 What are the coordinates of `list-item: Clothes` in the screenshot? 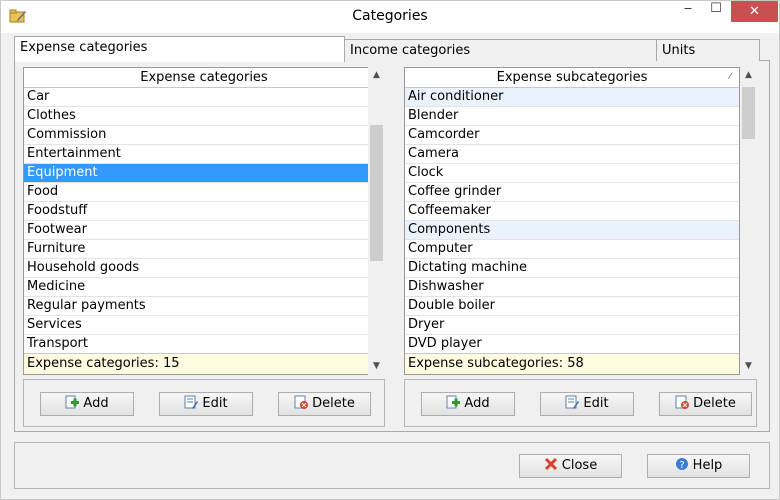 It's located at (204, 116).